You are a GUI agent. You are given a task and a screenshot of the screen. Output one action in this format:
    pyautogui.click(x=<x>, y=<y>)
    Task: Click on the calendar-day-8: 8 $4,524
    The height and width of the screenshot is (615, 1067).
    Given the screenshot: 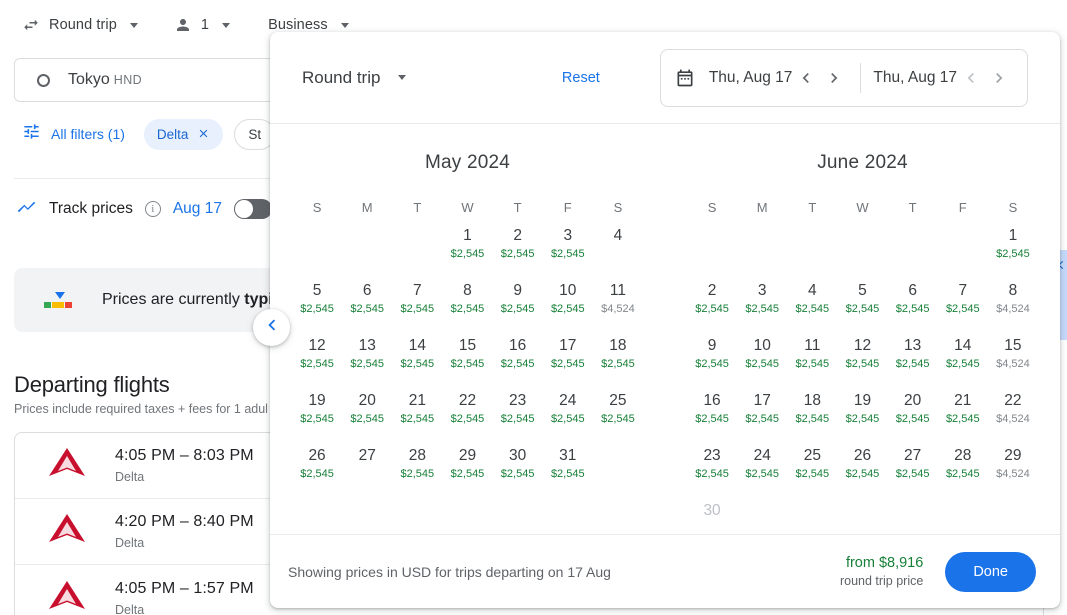 What is the action you would take?
    pyautogui.click(x=1013, y=301)
    